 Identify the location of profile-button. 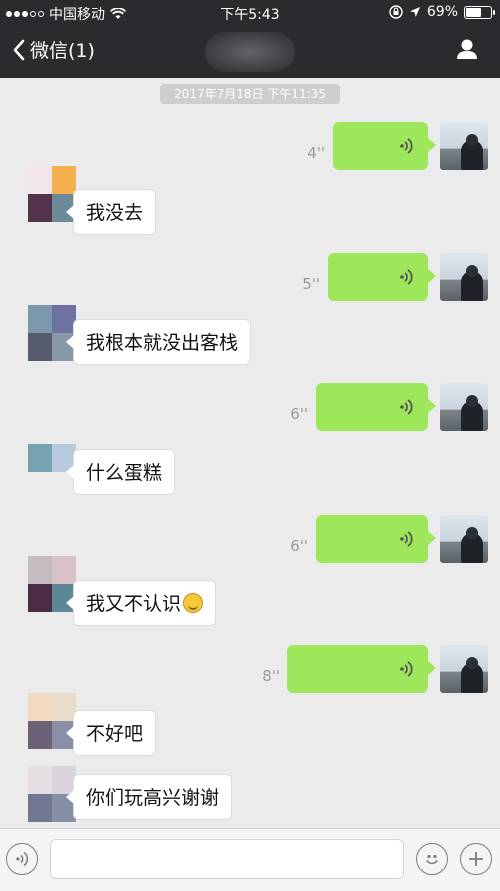
(467, 51).